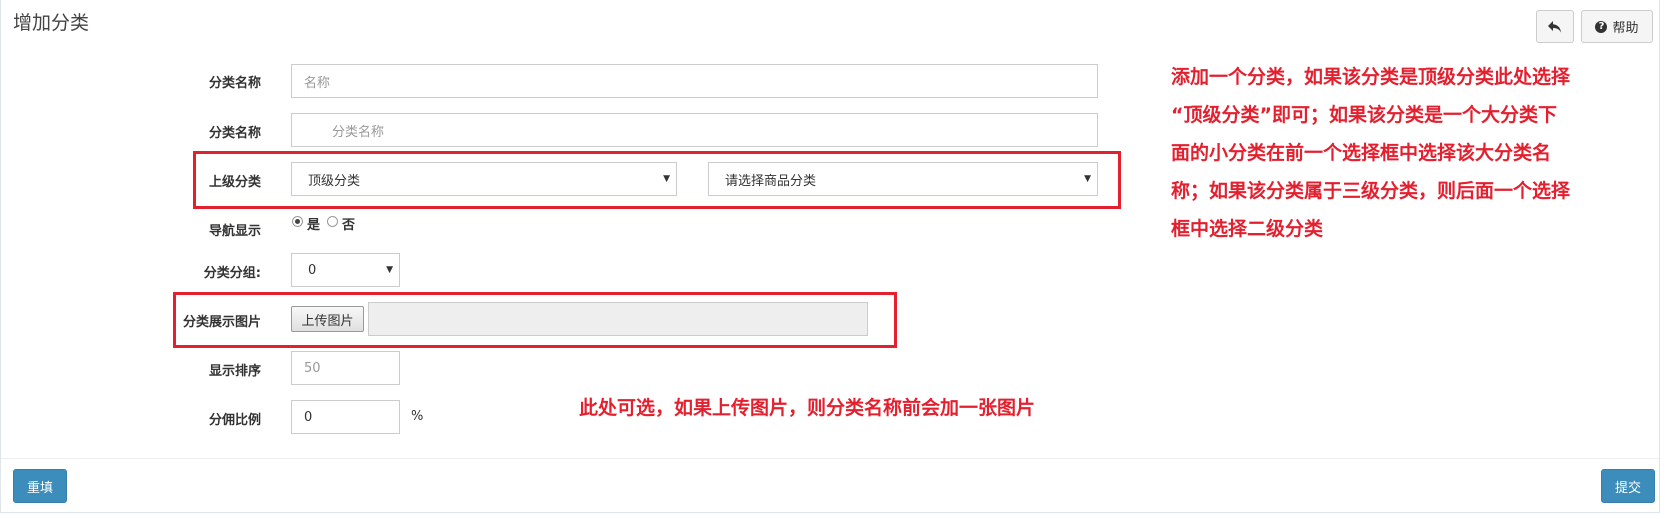 This screenshot has height=519, width=1670. I want to click on help-button: ? 帮助, so click(1617, 26).